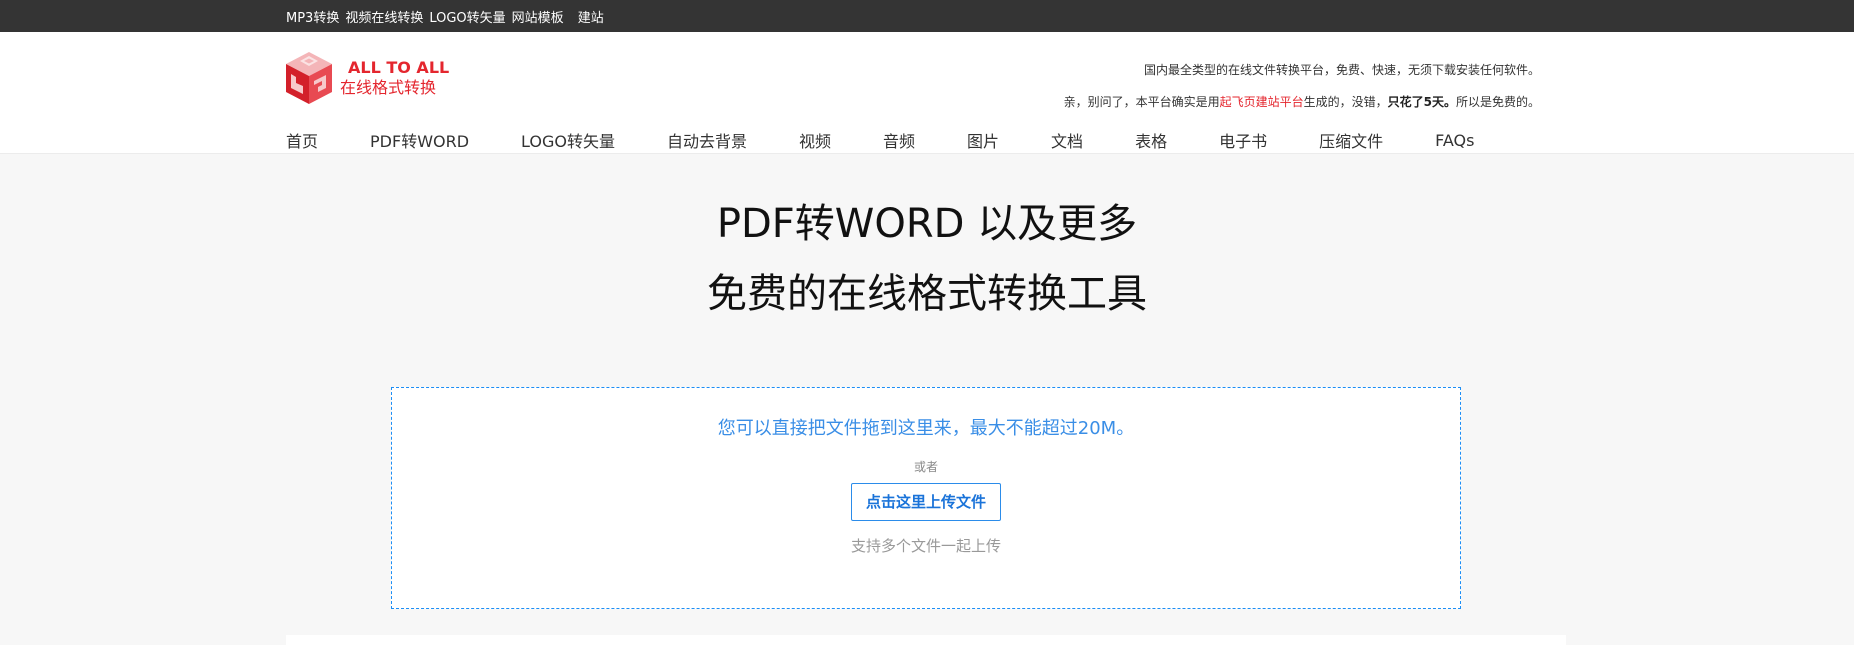  What do you see at coordinates (927, 224) in the screenshot?
I see `hero-title: PDF转WORD 以及更多` at bounding box center [927, 224].